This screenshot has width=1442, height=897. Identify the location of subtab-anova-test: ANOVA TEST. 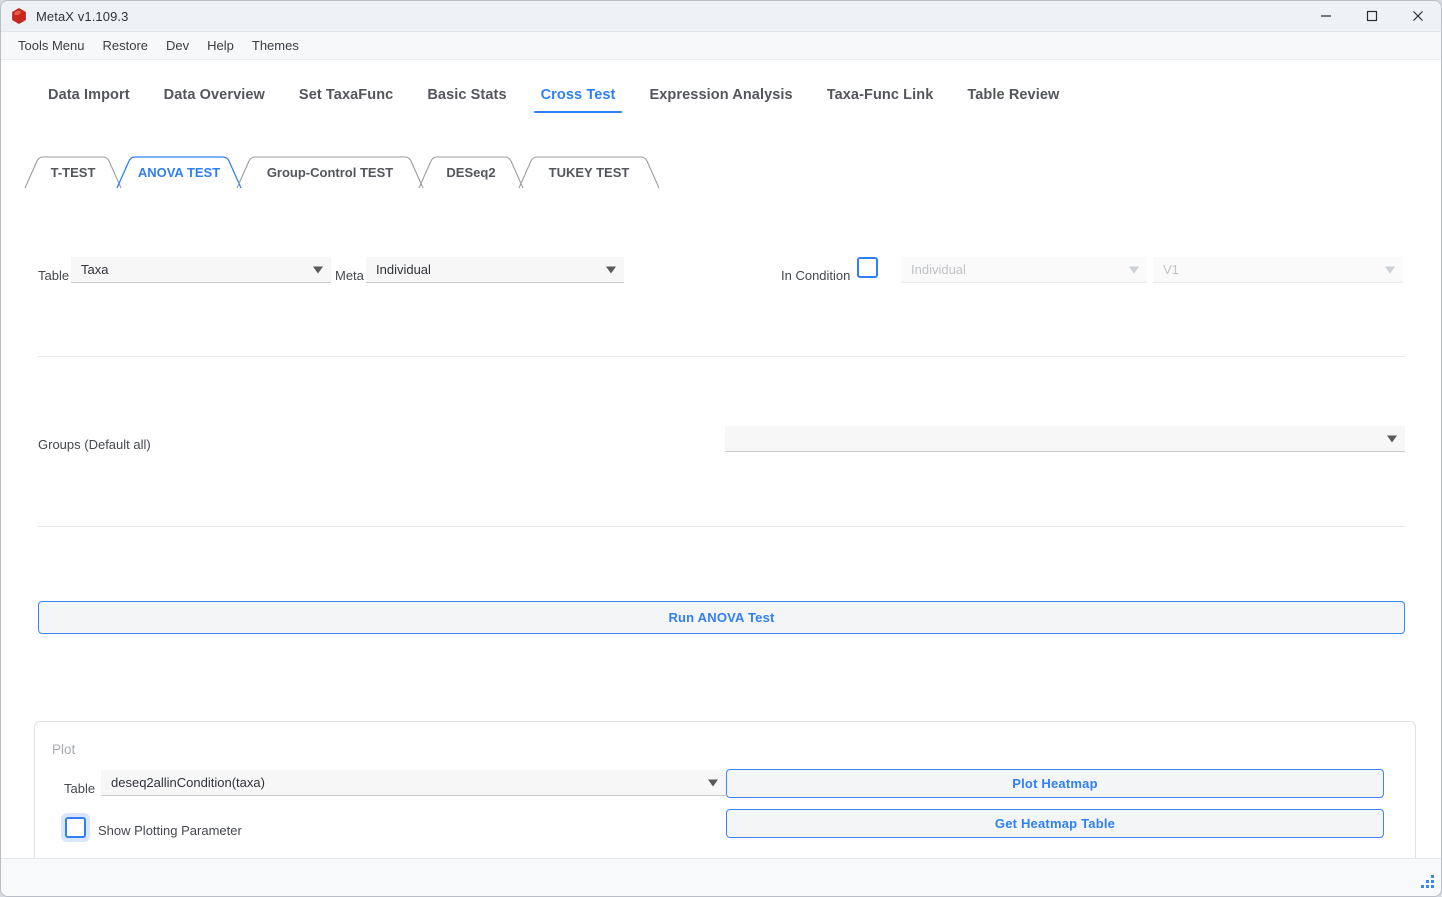
(179, 172).